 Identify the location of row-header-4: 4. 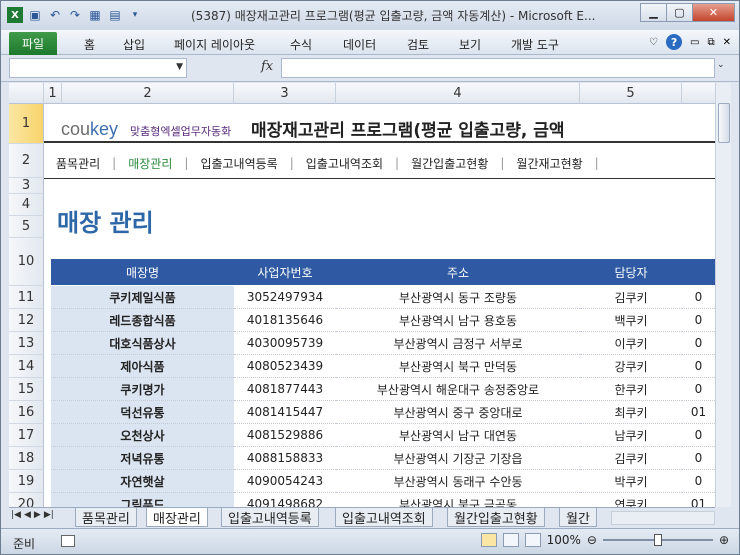
(26, 205).